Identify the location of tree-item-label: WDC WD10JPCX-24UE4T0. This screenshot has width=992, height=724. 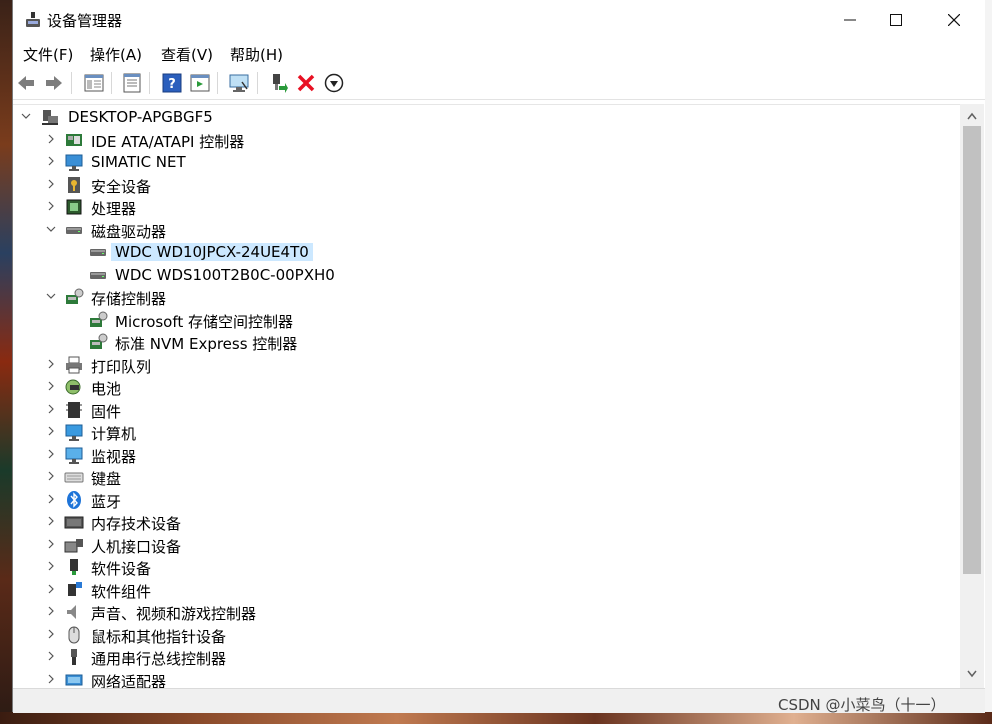
(212, 252).